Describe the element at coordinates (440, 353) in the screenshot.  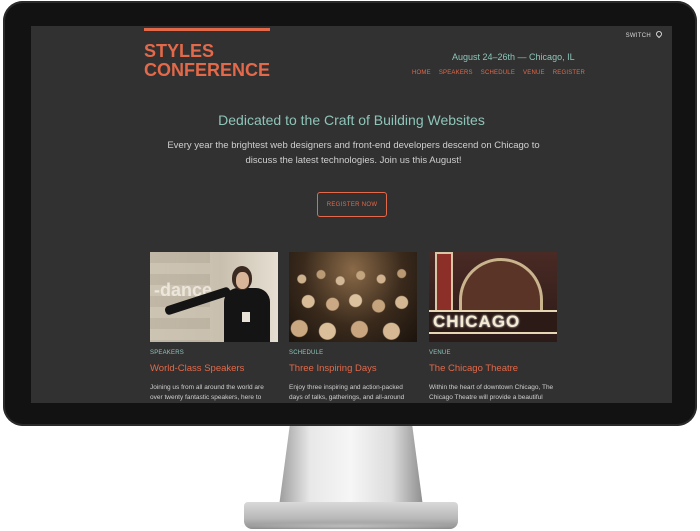
I see `card-tag: VENUE` at that location.